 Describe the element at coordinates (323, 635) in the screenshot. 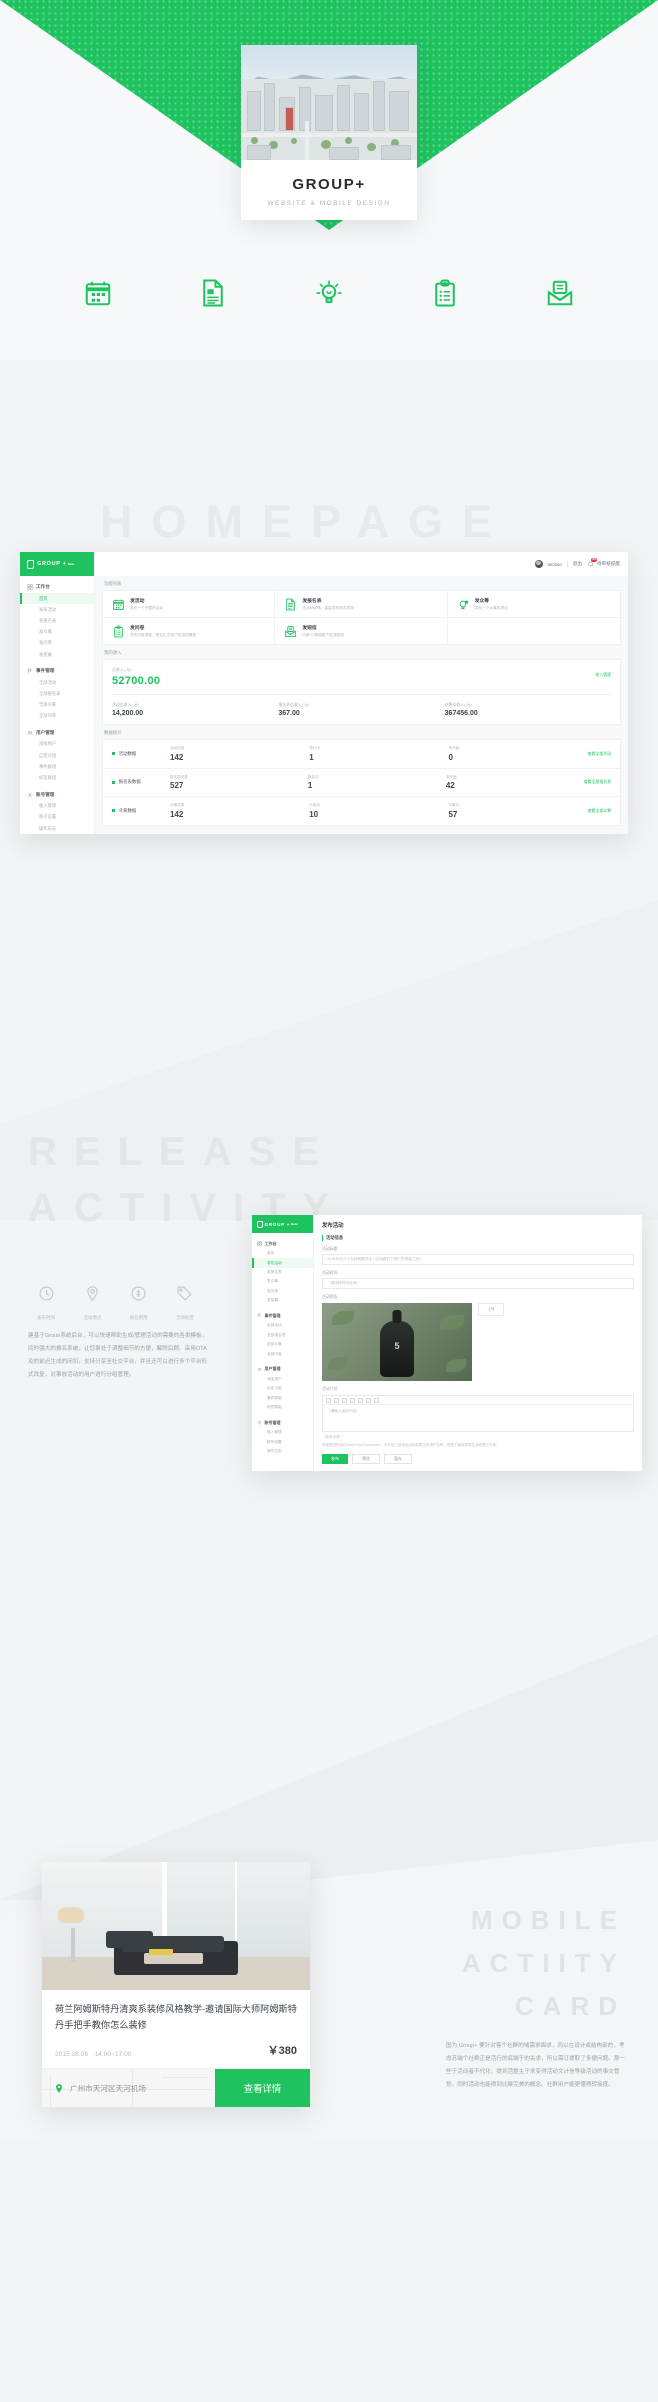

I see `function-card-desc: 向单个/群组用户发送短信` at that location.